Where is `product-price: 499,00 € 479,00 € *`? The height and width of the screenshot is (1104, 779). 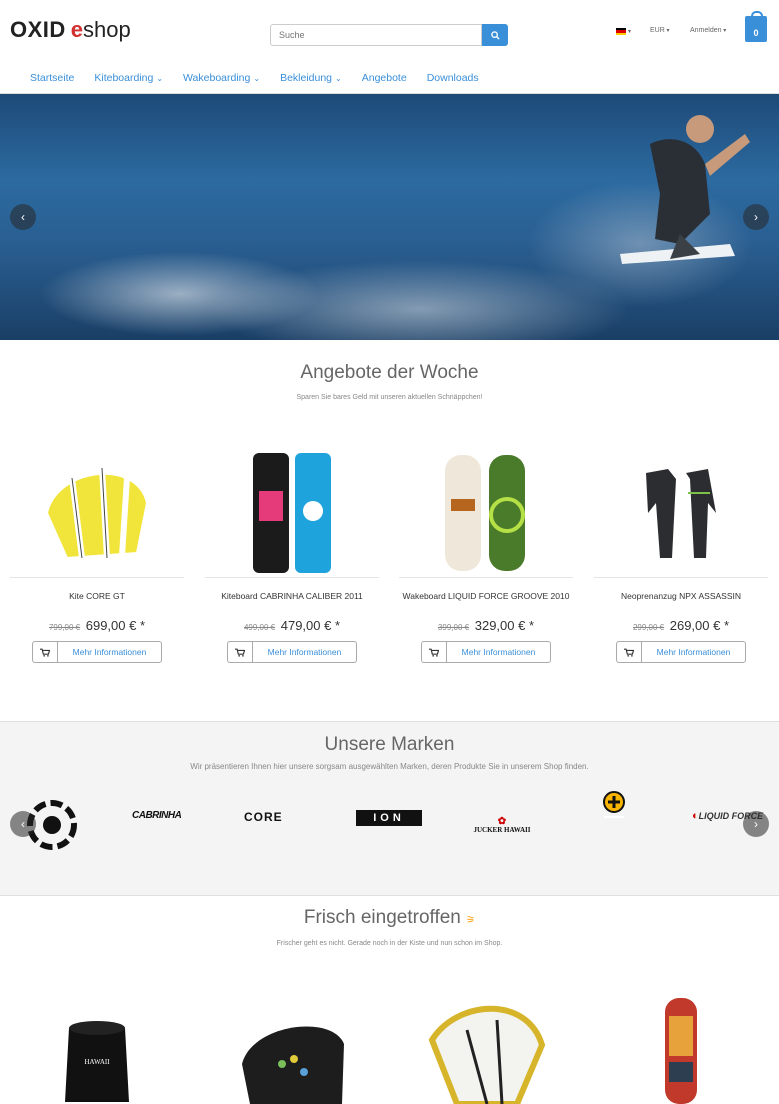 product-price: 499,00 € 479,00 € * is located at coordinates (292, 625).